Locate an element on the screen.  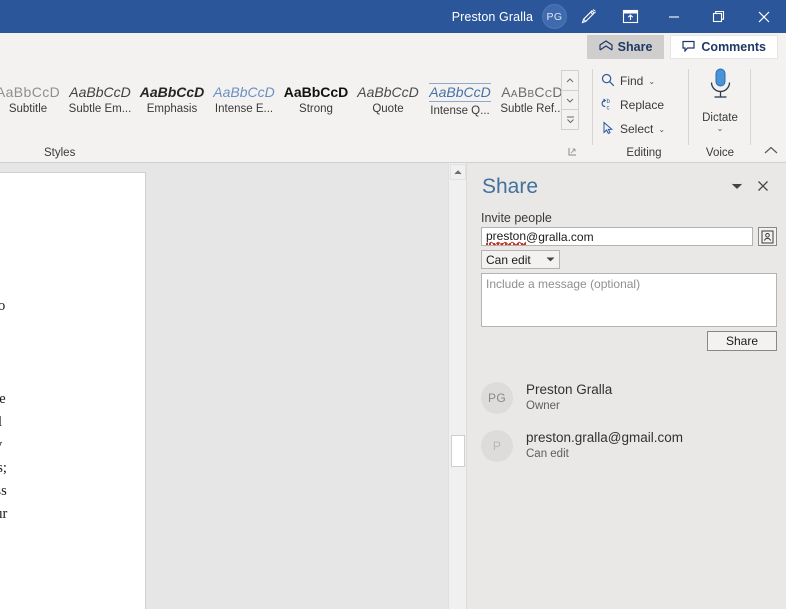
group-divider is located at coordinates (592, 107).